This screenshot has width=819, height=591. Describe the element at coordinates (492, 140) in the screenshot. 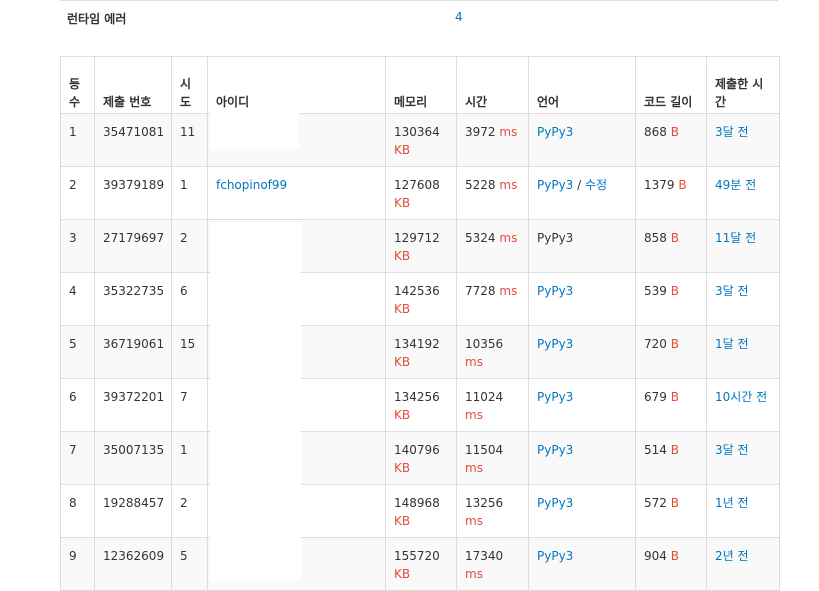

I see `time-cell: 3972 ms` at that location.